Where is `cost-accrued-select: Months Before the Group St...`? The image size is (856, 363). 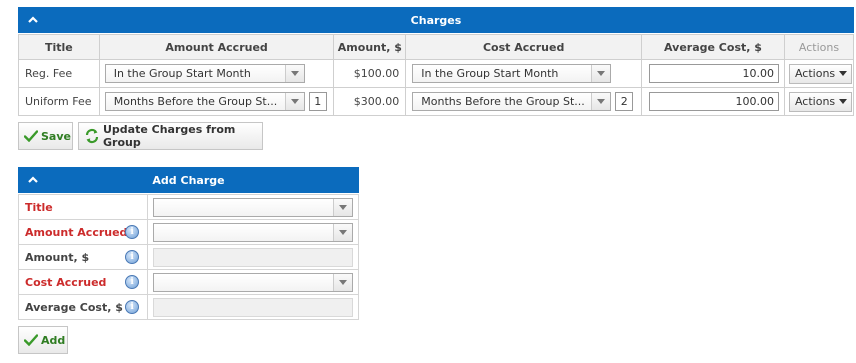 cost-accrued-select: Months Before the Group St... is located at coordinates (512, 101).